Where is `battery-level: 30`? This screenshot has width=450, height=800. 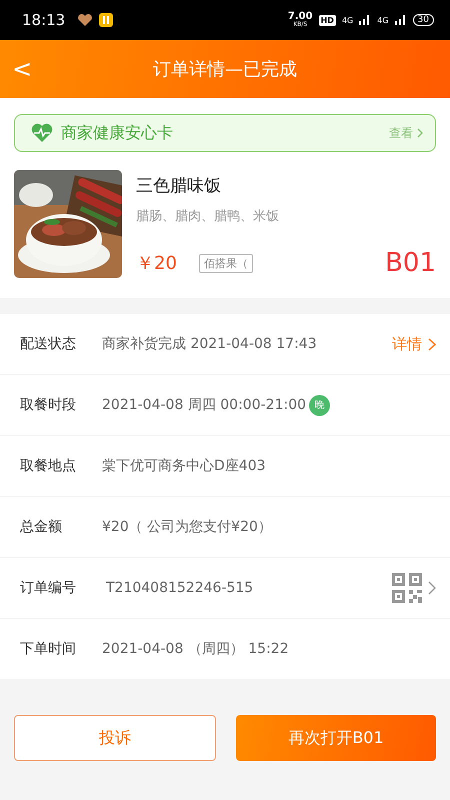 battery-level: 30 is located at coordinates (423, 20).